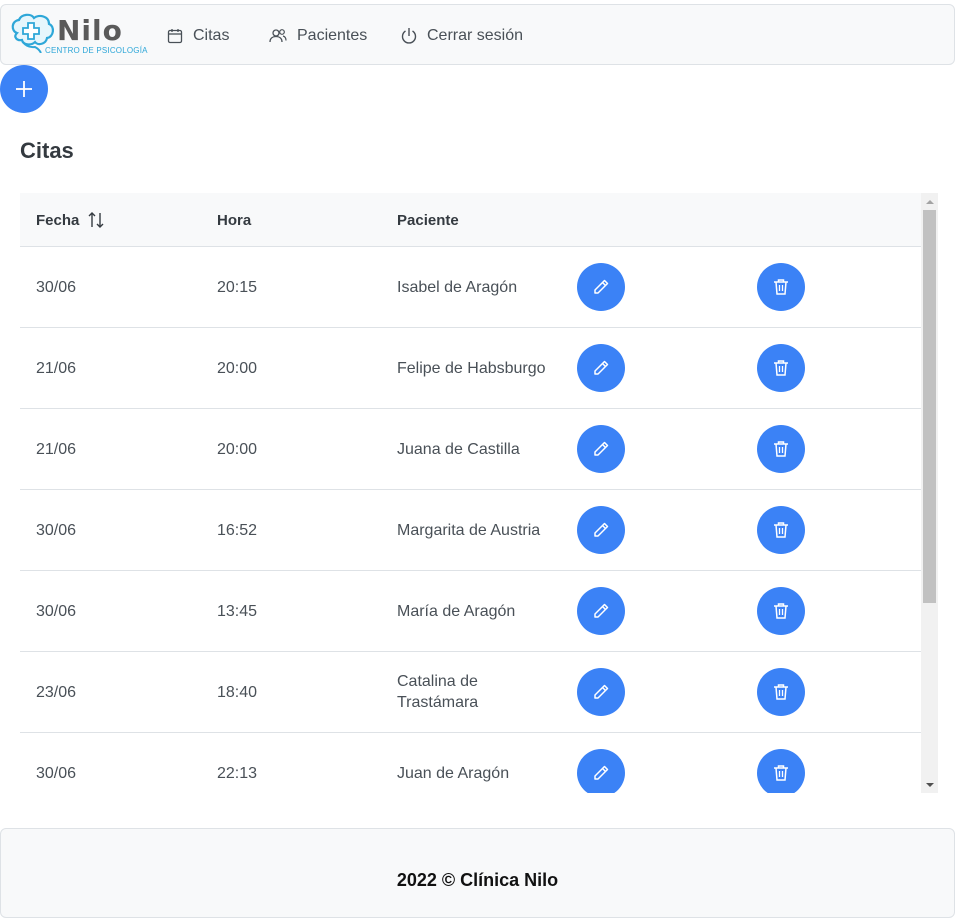 This screenshot has width=955, height=918. Describe the element at coordinates (456, 611) in the screenshot. I see `cell-paciente: María de Aragón` at that location.